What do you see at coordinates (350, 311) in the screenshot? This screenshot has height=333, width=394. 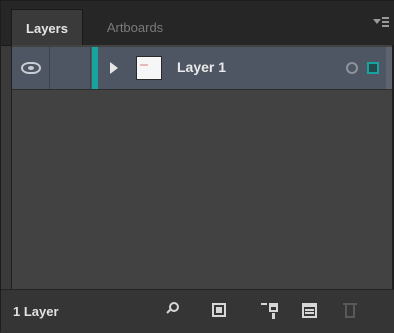 I see `delete-button` at bounding box center [350, 311].